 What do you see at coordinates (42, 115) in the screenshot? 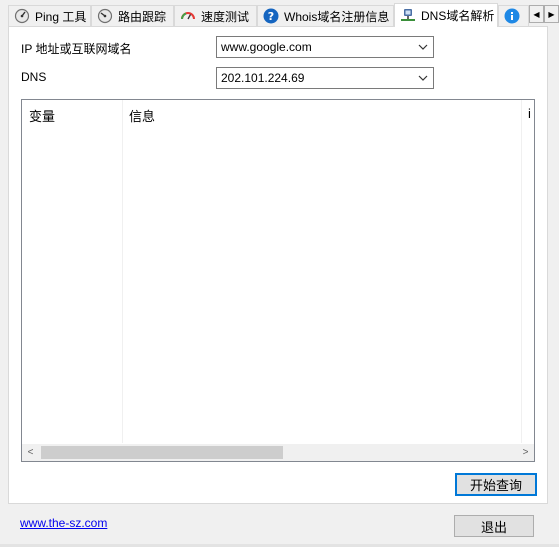
I see `column-header-variable: 变量` at bounding box center [42, 115].